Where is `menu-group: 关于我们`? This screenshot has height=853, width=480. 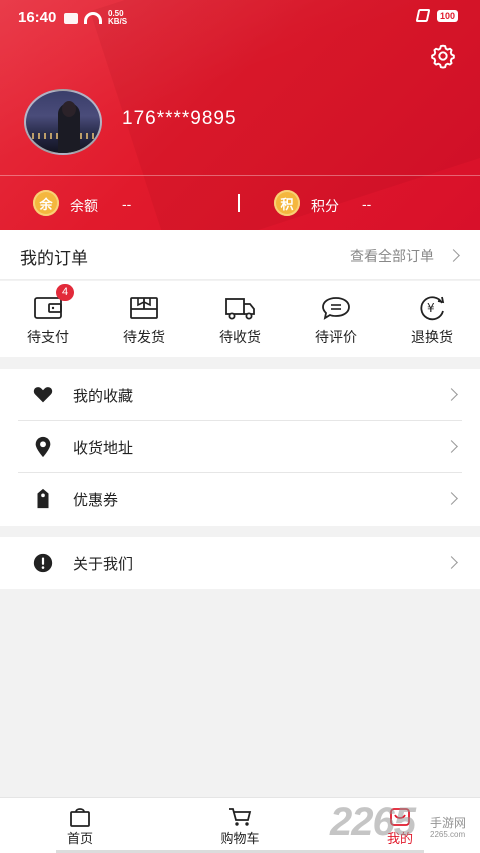
menu-group: 关于我们 is located at coordinates (240, 563).